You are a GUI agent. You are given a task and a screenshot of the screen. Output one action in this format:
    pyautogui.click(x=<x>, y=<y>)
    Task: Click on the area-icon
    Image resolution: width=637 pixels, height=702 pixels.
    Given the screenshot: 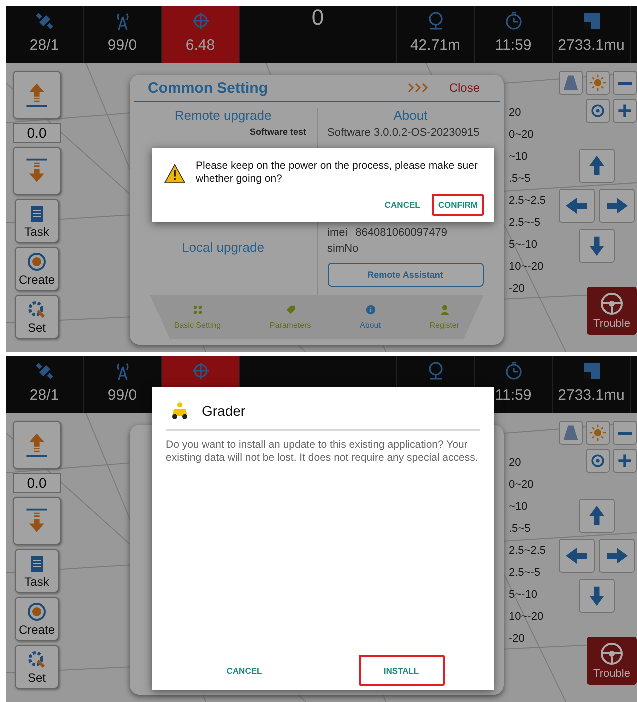 What is the action you would take?
    pyautogui.click(x=592, y=371)
    